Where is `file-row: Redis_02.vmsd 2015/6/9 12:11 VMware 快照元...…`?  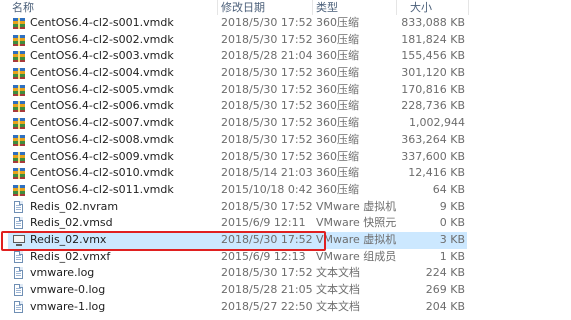
file-row: Redis_02.vmsd 2015/6/9 12:11 VMware 快照元...… is located at coordinates (285, 223).